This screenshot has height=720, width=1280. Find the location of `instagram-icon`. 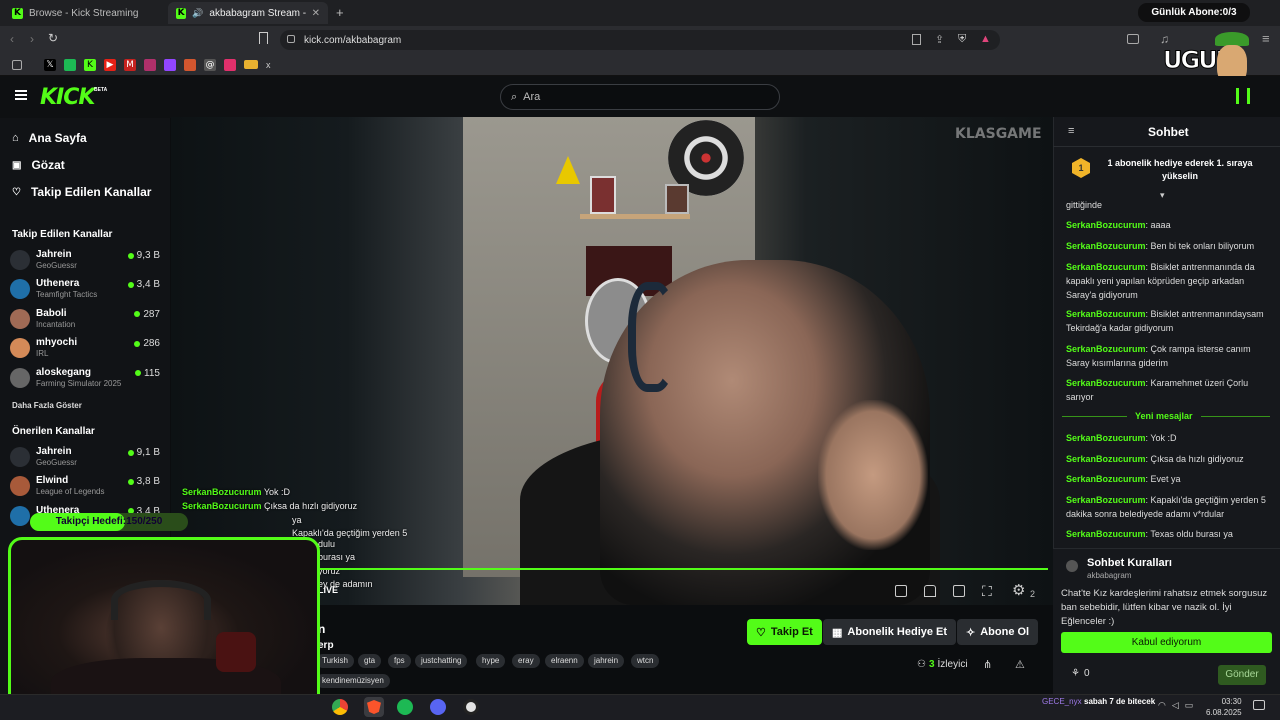

instagram-icon is located at coordinates (230, 64).